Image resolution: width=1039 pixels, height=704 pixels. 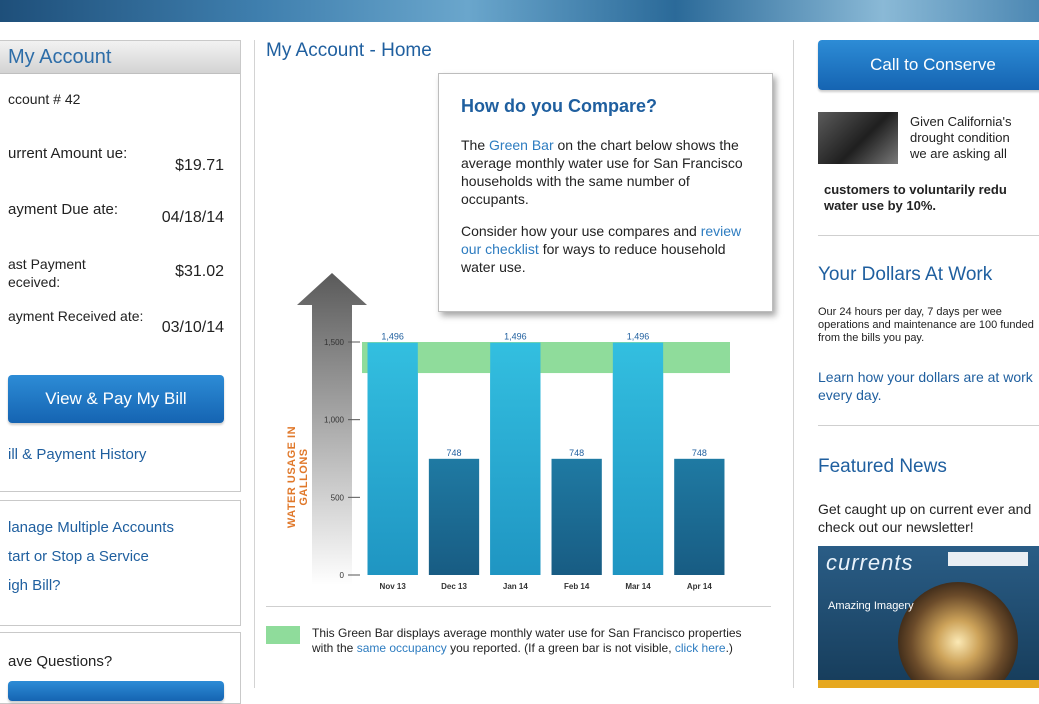 What do you see at coordinates (116, 327) in the screenshot?
I see `payment-received-row: ayment Received ate: 03/10/14` at bounding box center [116, 327].